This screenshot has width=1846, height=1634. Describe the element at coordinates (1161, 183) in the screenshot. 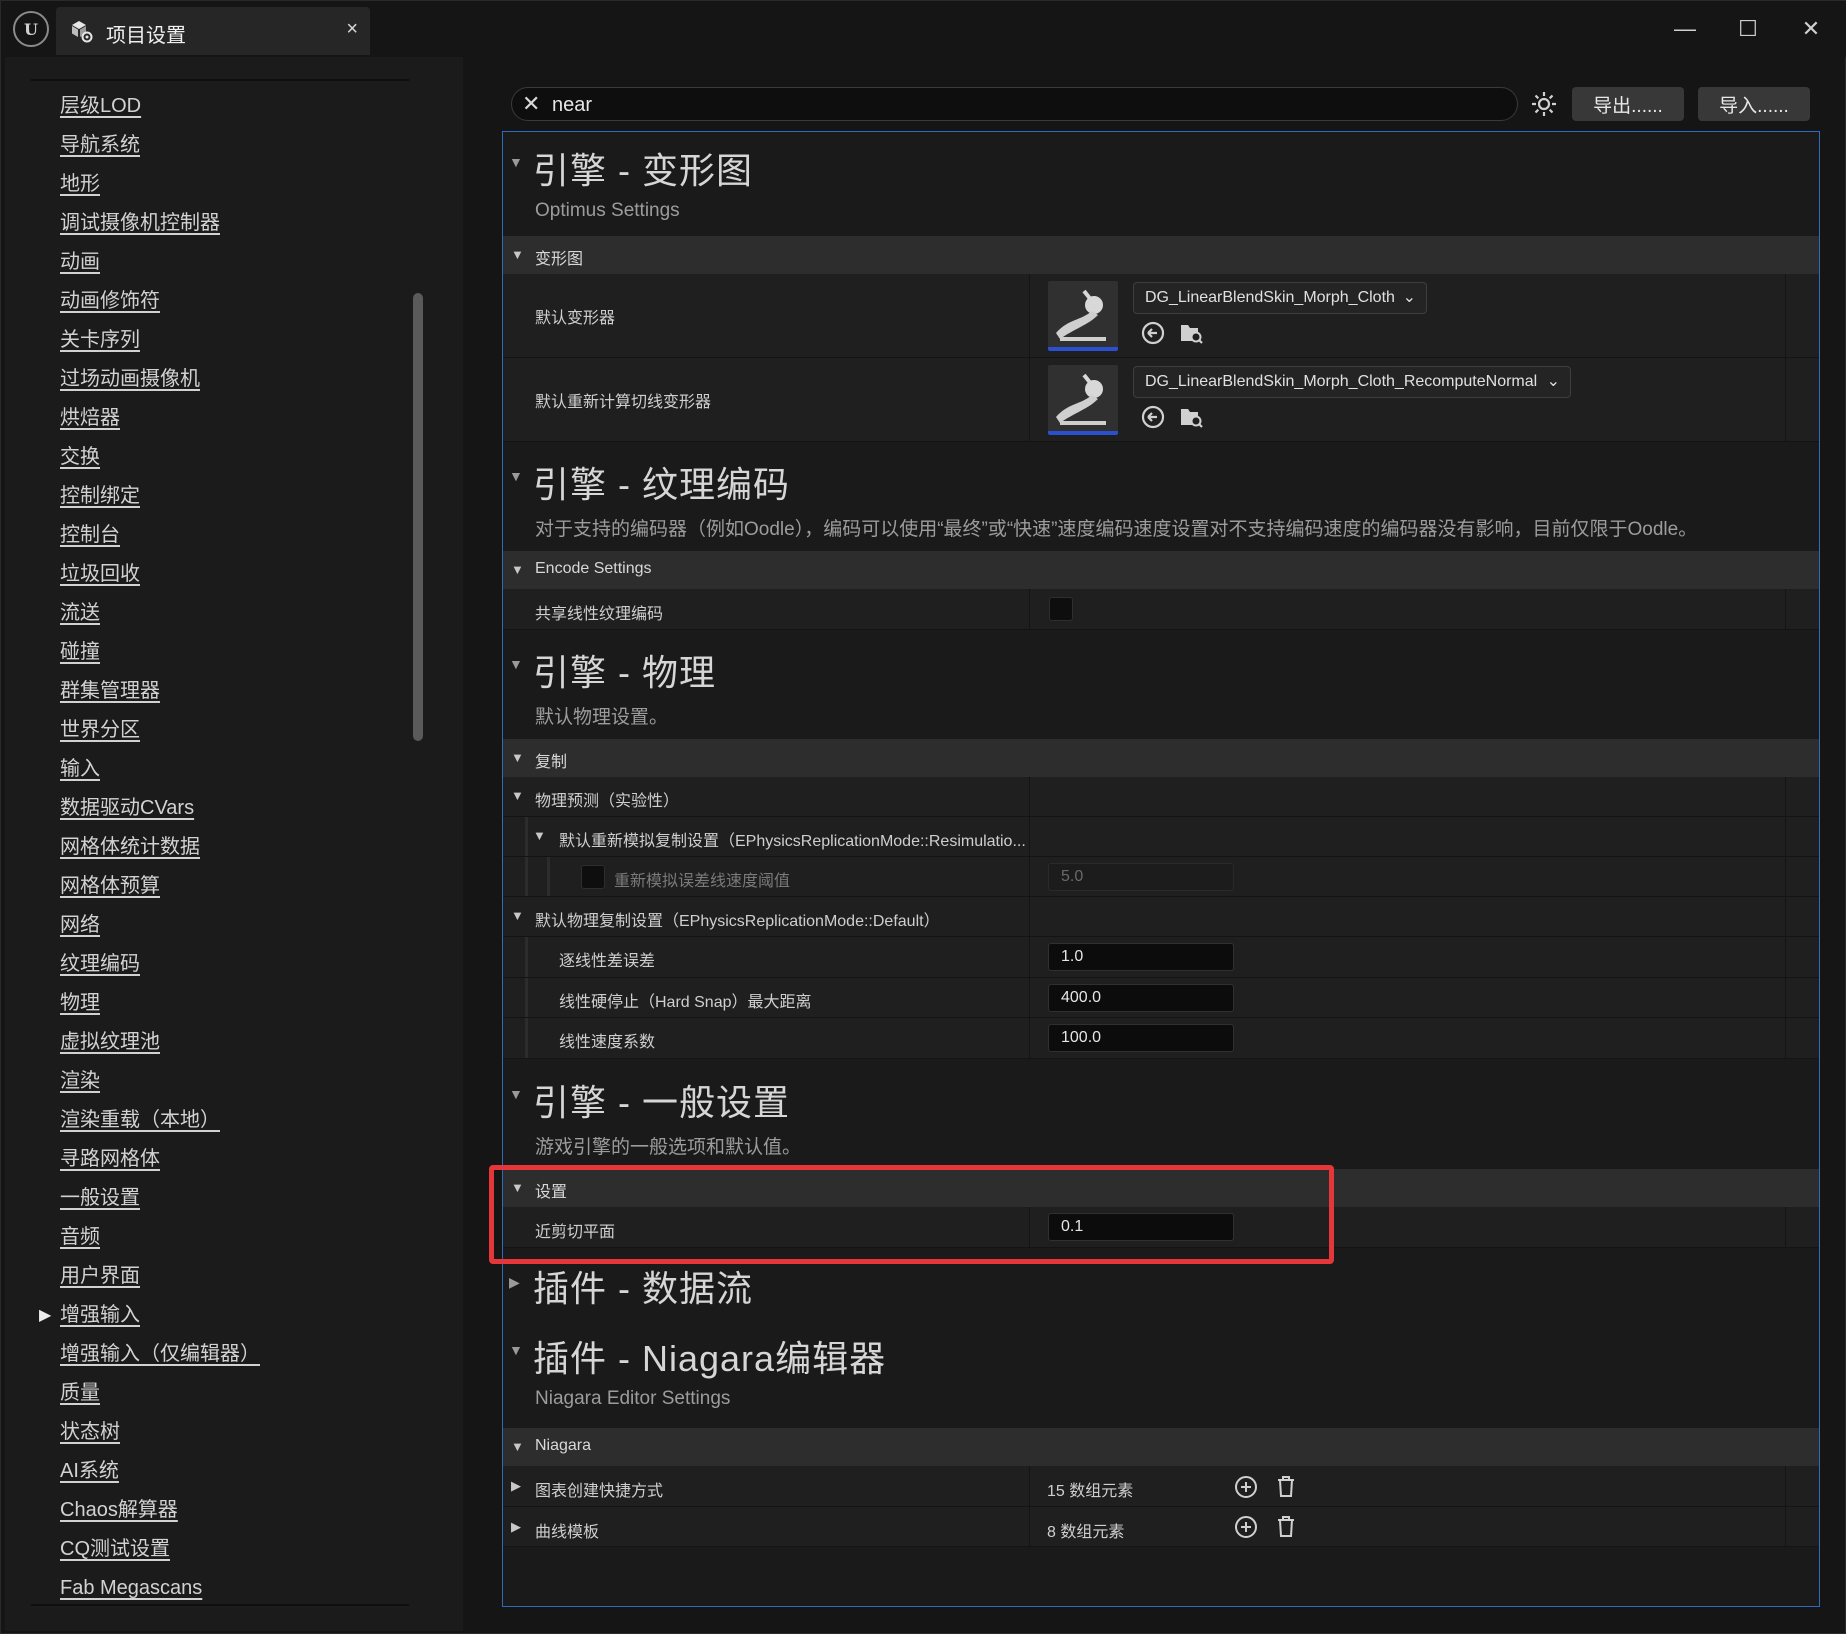

I see `section-deformer-graph: ▼ 引擎 - 变形图 Optimus Settings` at that location.